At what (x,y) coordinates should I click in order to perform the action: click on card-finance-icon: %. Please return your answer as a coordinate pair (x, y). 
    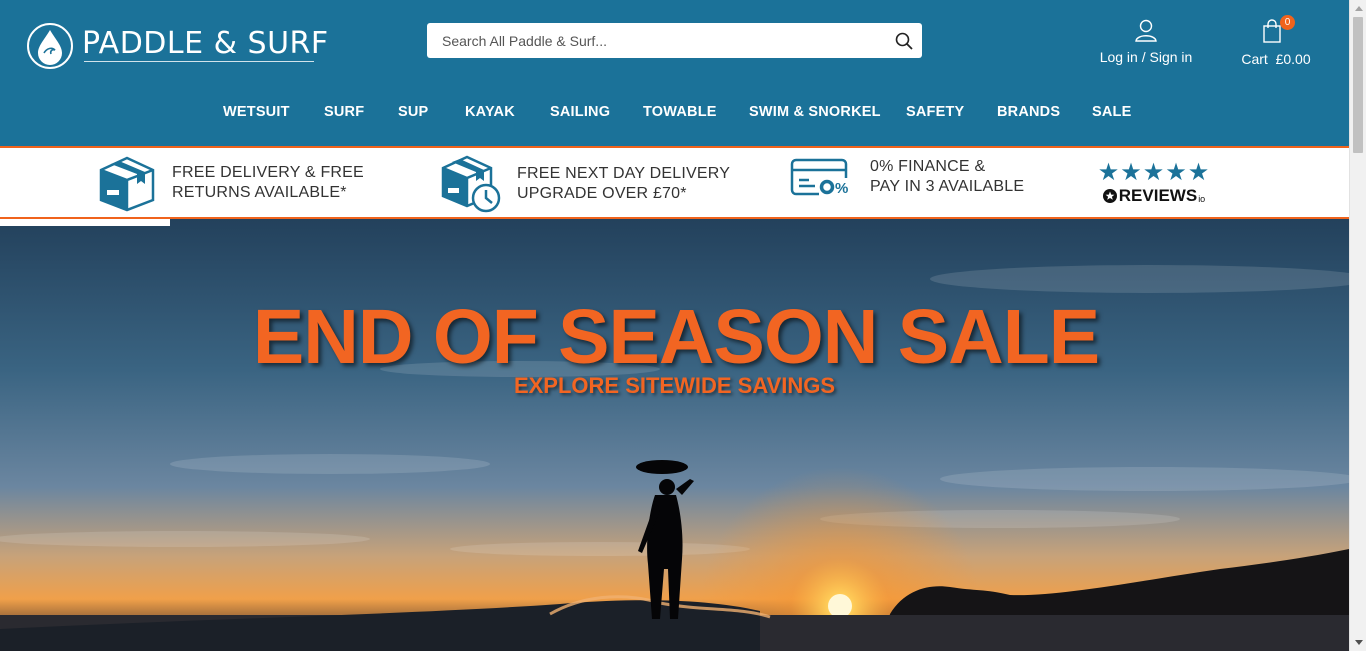
    Looking at the image, I should click on (821, 177).